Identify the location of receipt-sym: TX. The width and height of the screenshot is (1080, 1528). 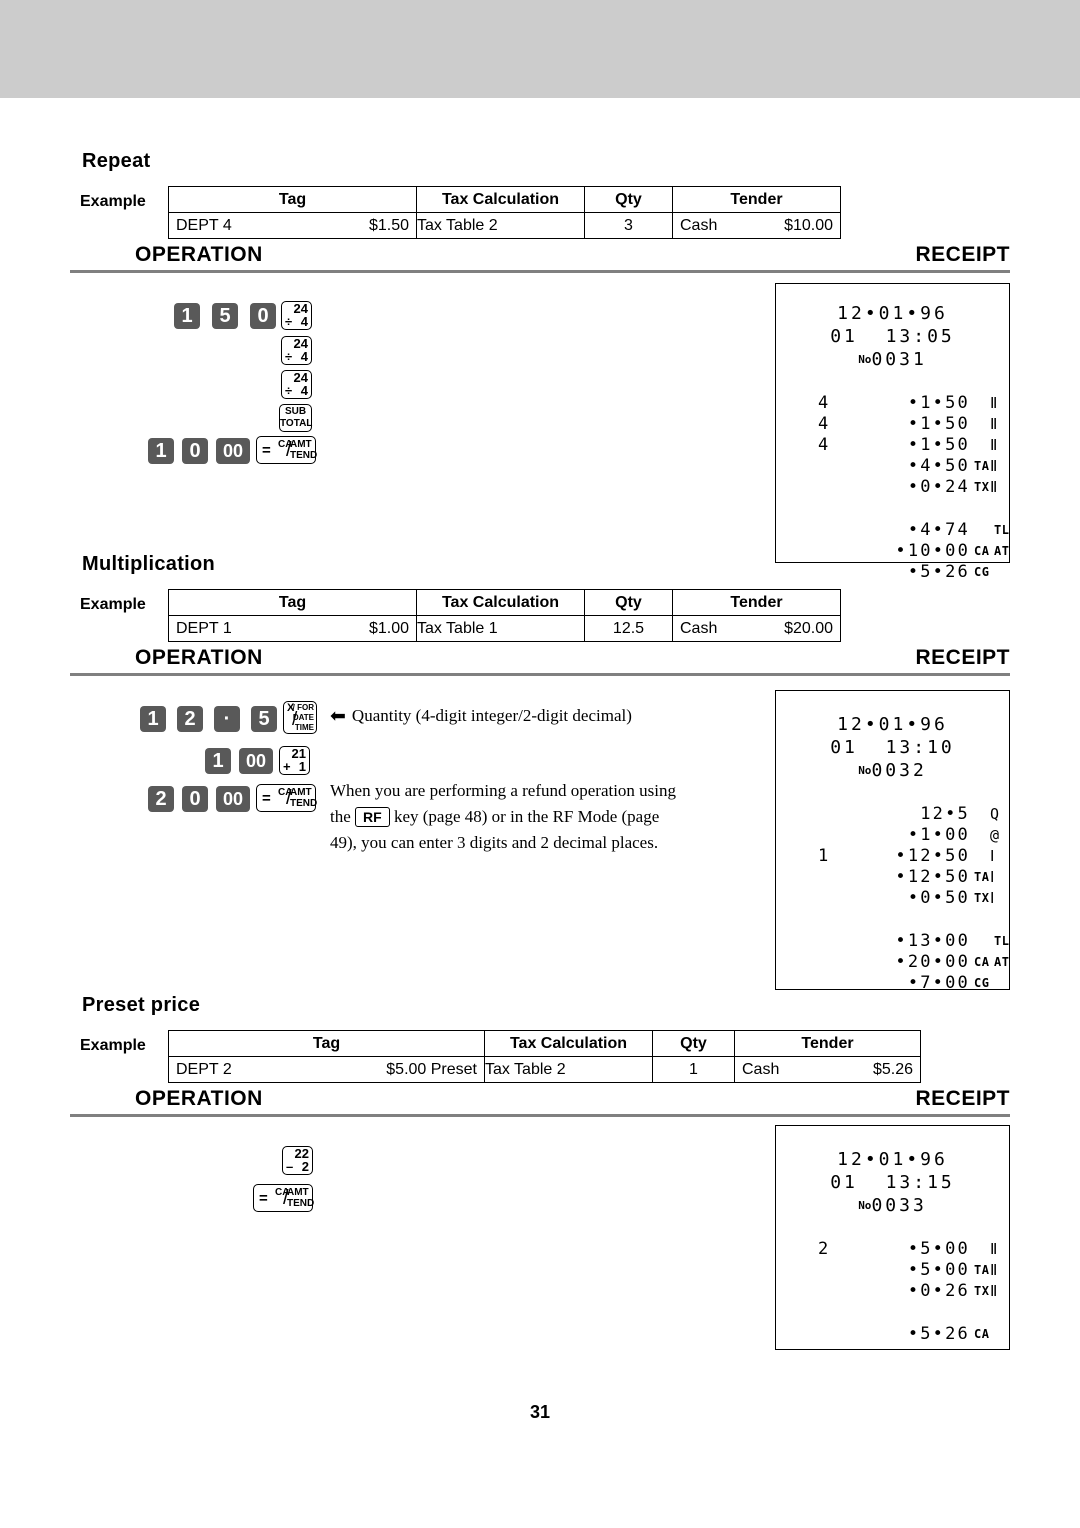
(982, 898).